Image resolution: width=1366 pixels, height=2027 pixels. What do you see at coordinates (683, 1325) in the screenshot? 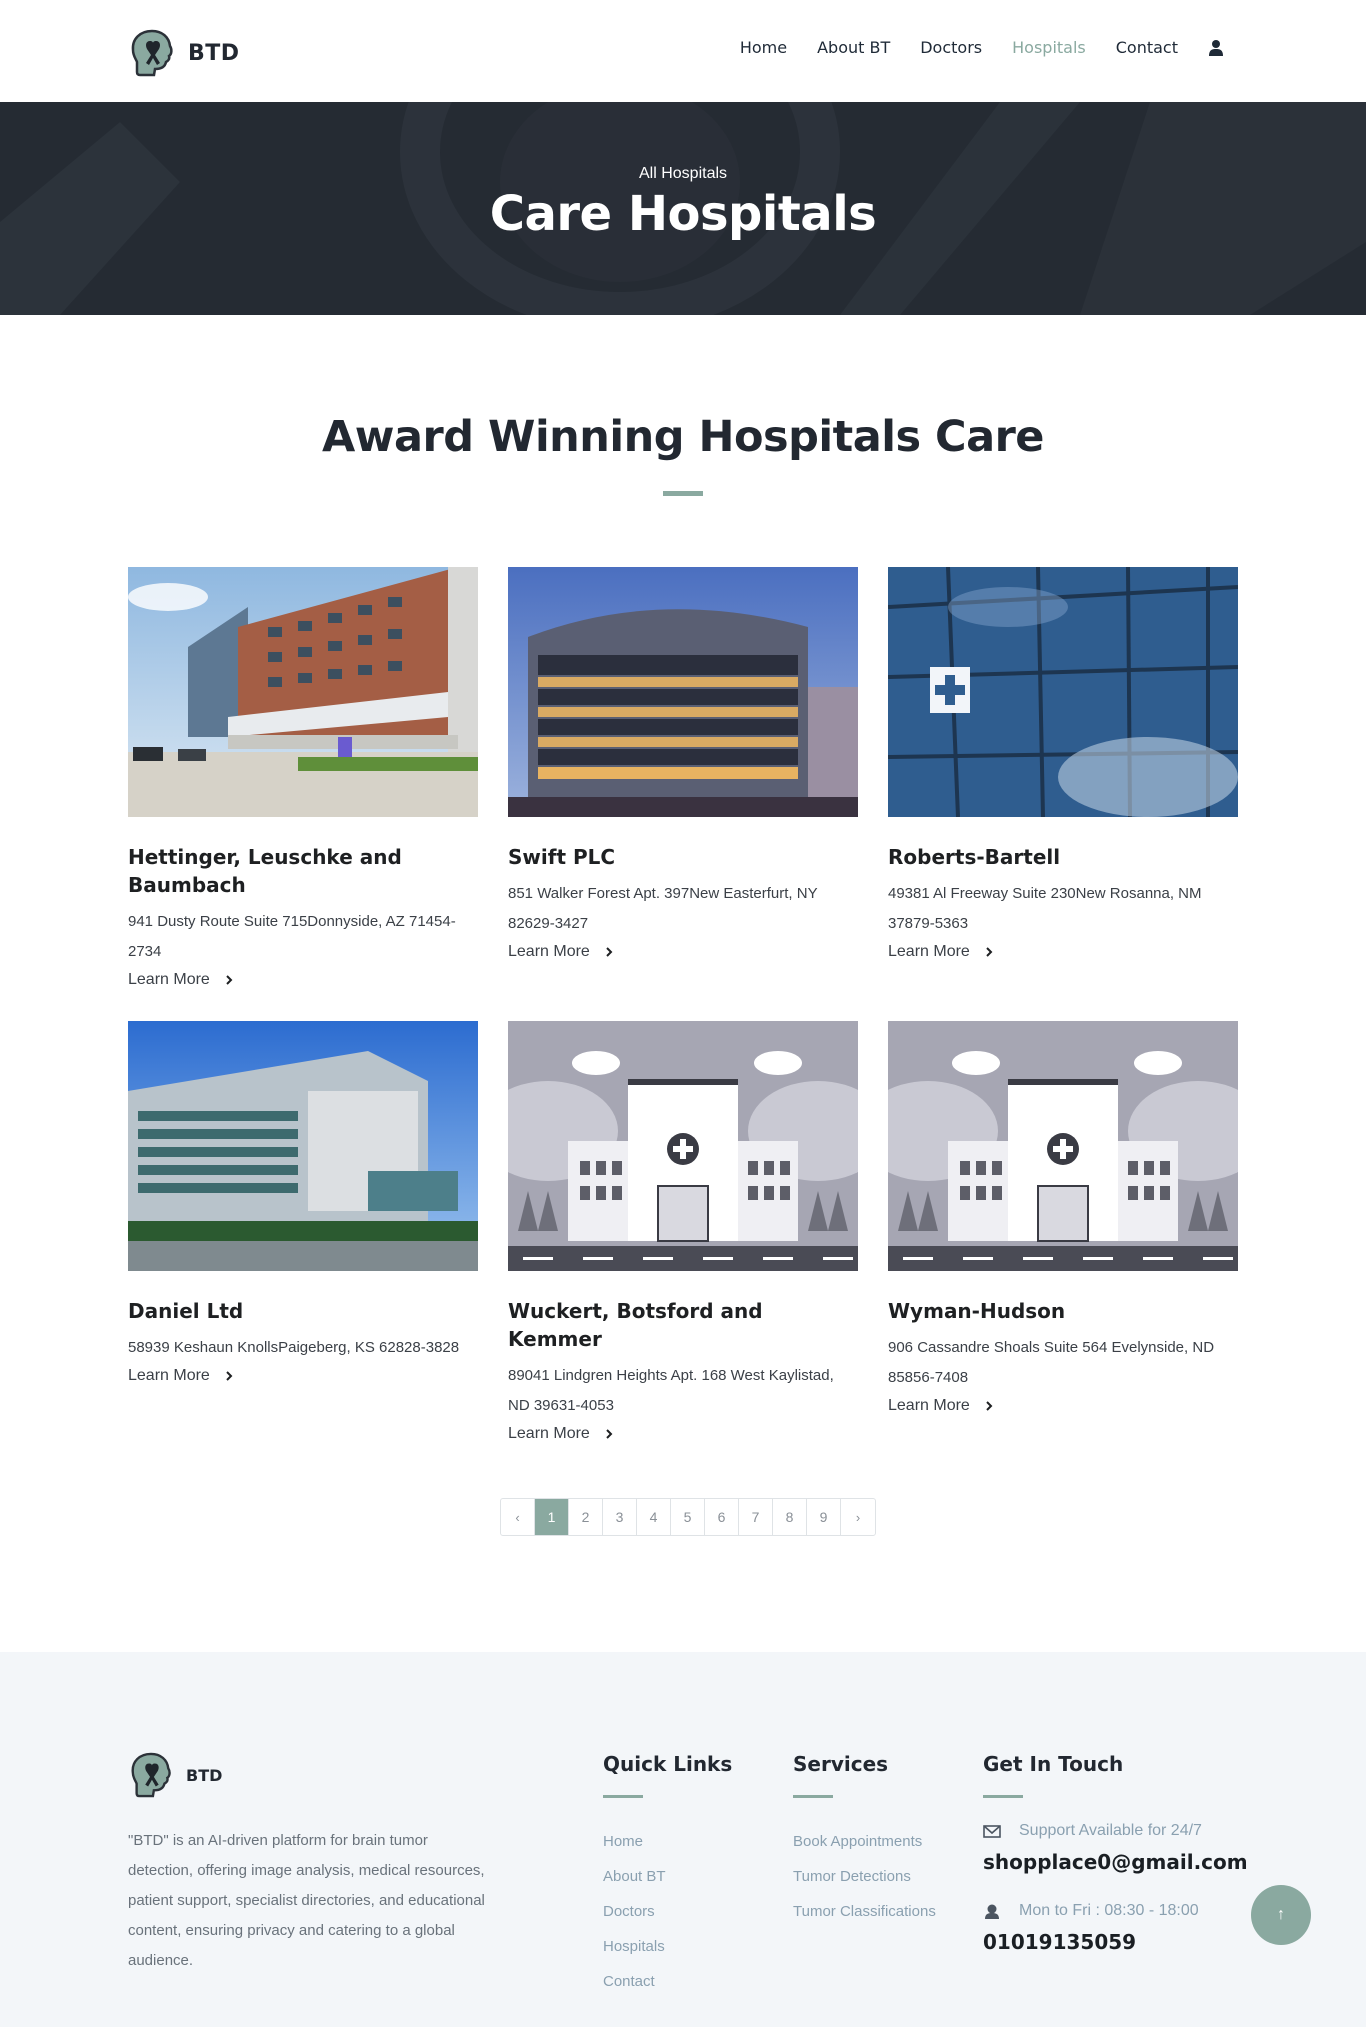
I see `hospital-name: Wuckert, Botsford and Kemmer` at bounding box center [683, 1325].